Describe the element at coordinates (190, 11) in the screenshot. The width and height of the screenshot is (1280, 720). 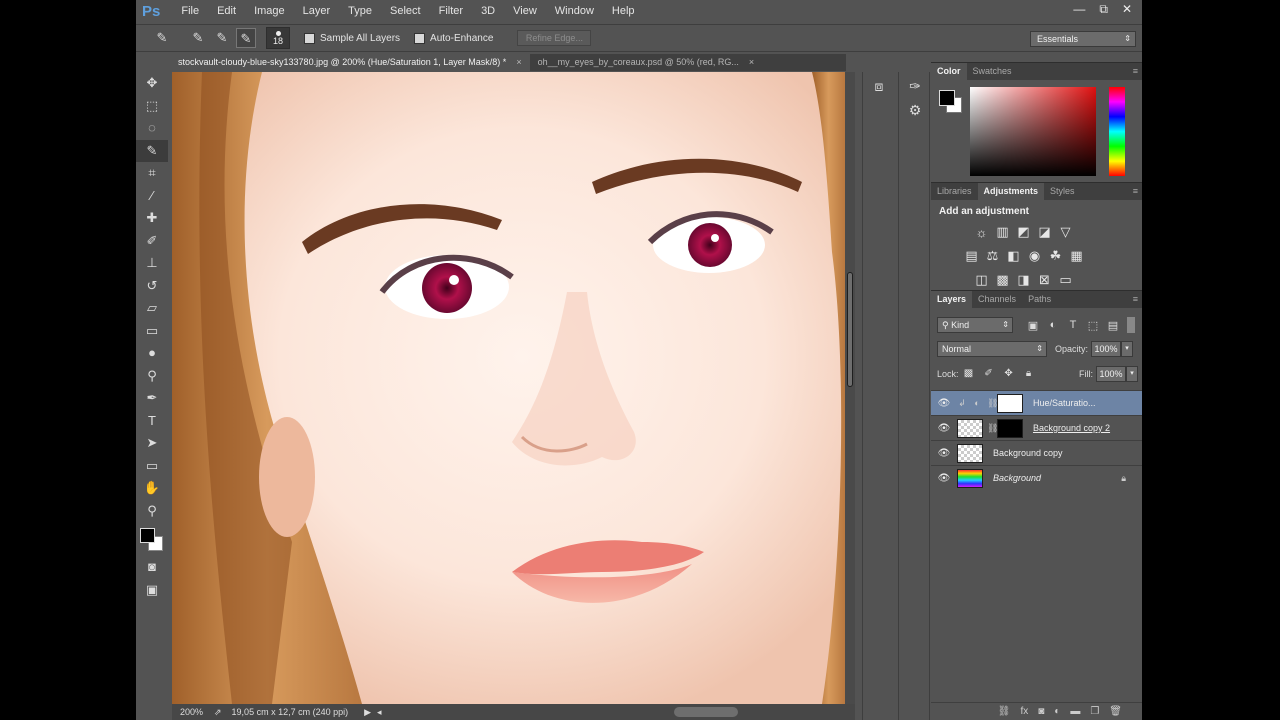
I see `menu-file: File` at that location.